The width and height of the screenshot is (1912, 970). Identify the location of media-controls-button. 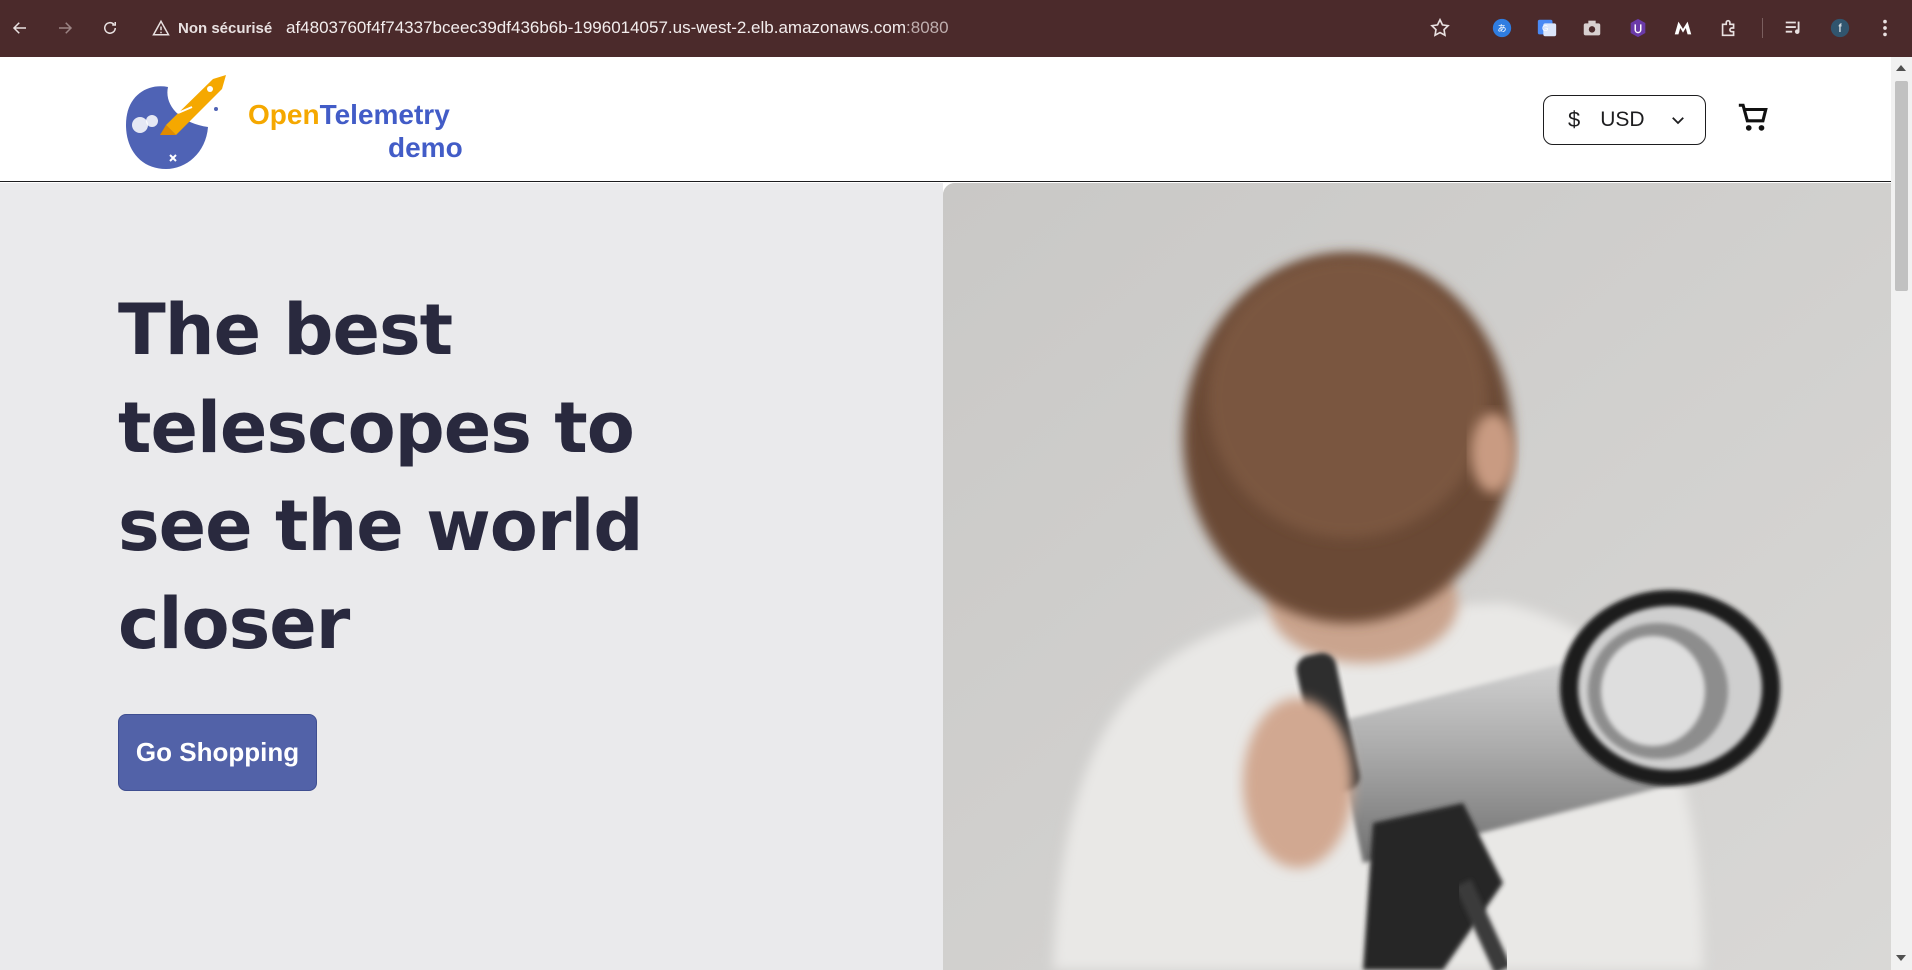
(1794, 28).